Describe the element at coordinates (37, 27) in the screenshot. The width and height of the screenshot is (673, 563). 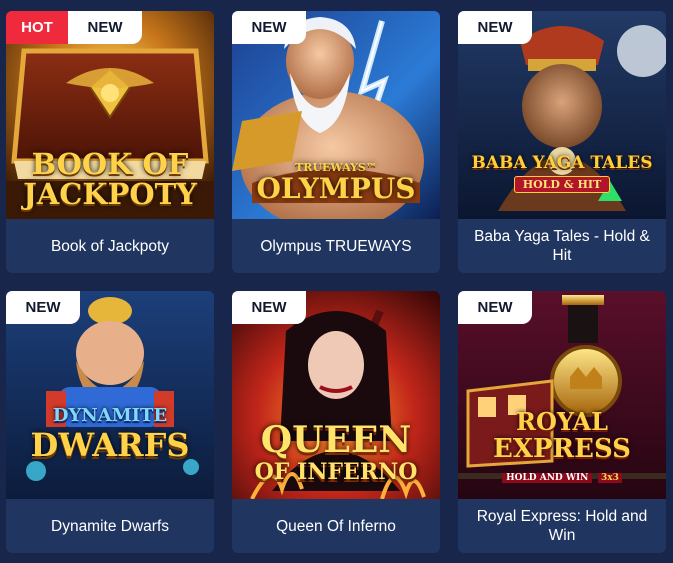
I see `hot-badge: HOT` at that location.